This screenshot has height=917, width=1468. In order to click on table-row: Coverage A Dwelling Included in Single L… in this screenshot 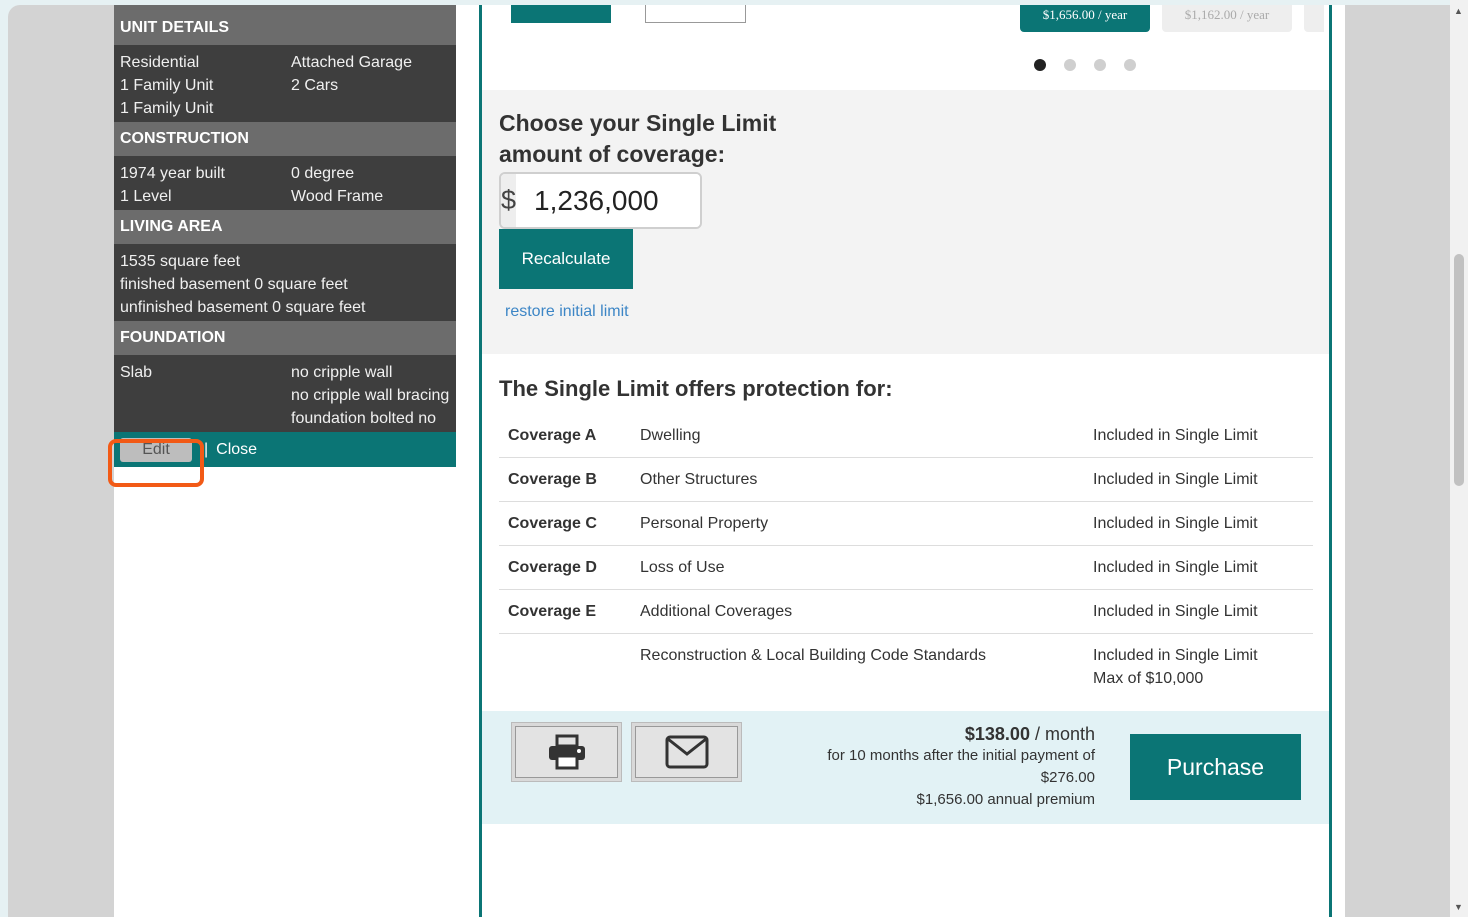, I will do `click(906, 436)`.